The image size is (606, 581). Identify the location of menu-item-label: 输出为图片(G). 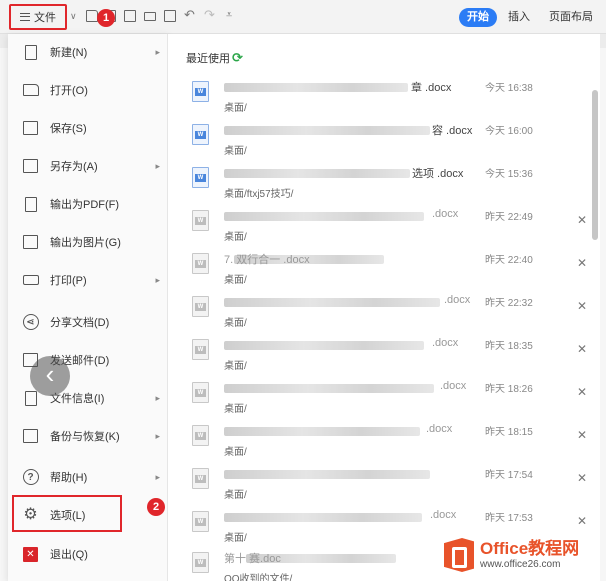
(85, 243).